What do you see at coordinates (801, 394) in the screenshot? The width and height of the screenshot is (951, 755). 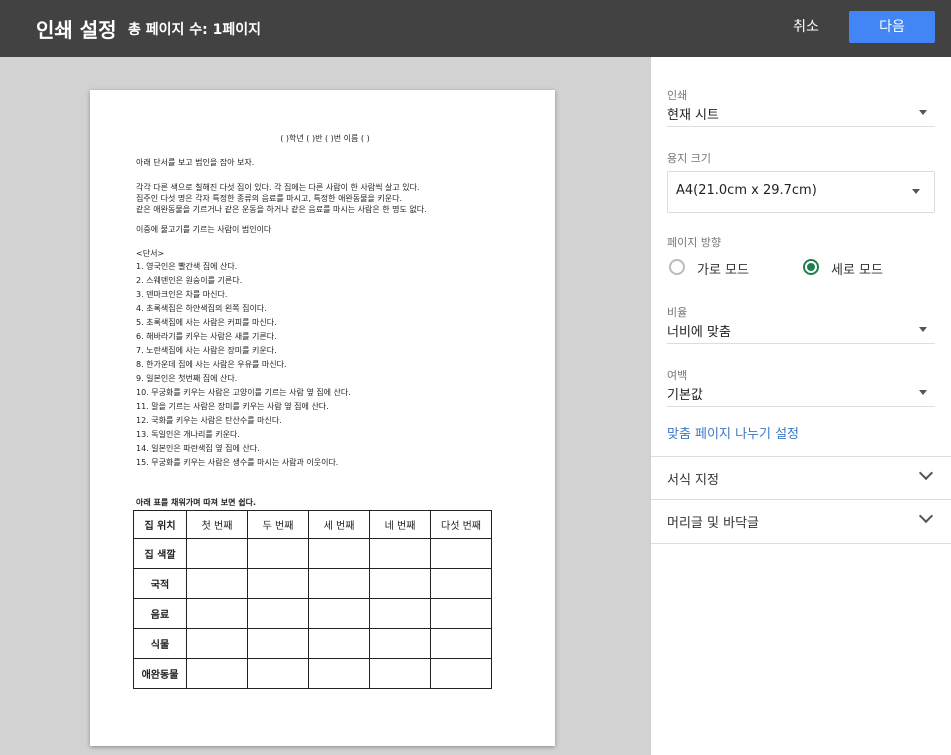 I see `margin-select: 기본값` at bounding box center [801, 394].